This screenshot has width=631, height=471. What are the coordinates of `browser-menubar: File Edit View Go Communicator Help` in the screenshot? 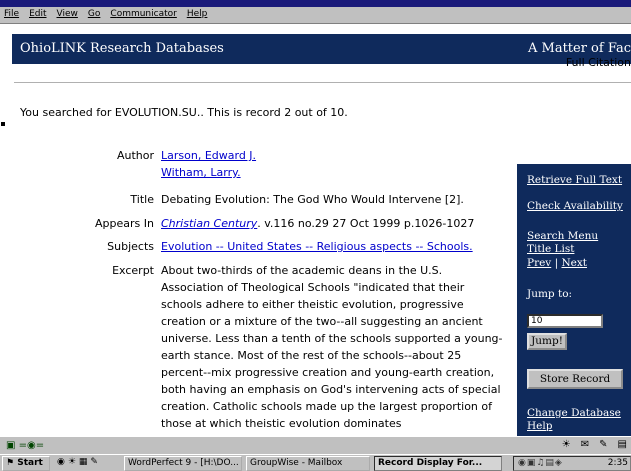 It's located at (315, 12).